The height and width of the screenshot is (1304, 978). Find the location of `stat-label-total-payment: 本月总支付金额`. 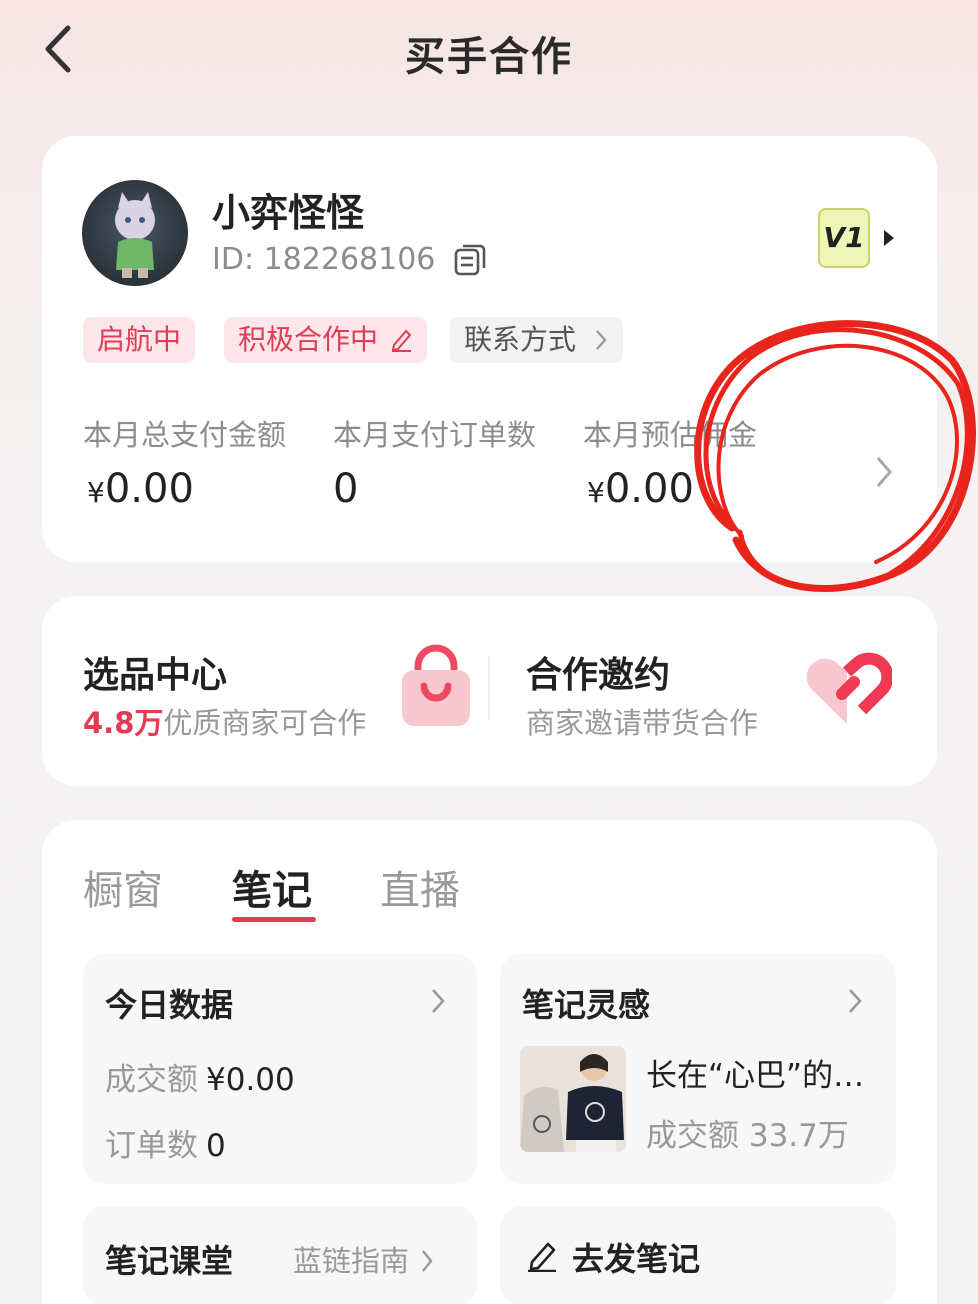

stat-label-total-payment: 本月总支付金额 is located at coordinates (185, 435).